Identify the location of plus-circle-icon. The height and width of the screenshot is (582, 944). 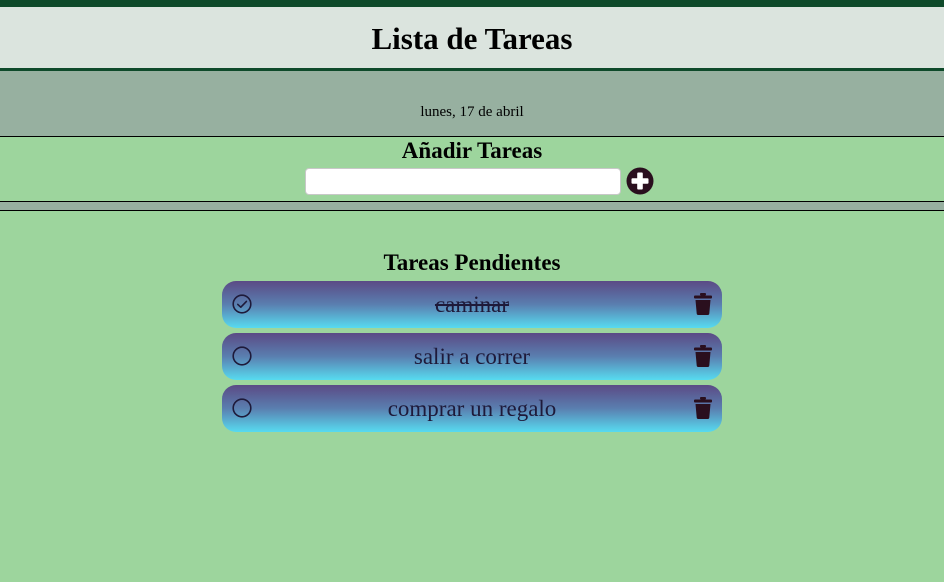
(640, 181).